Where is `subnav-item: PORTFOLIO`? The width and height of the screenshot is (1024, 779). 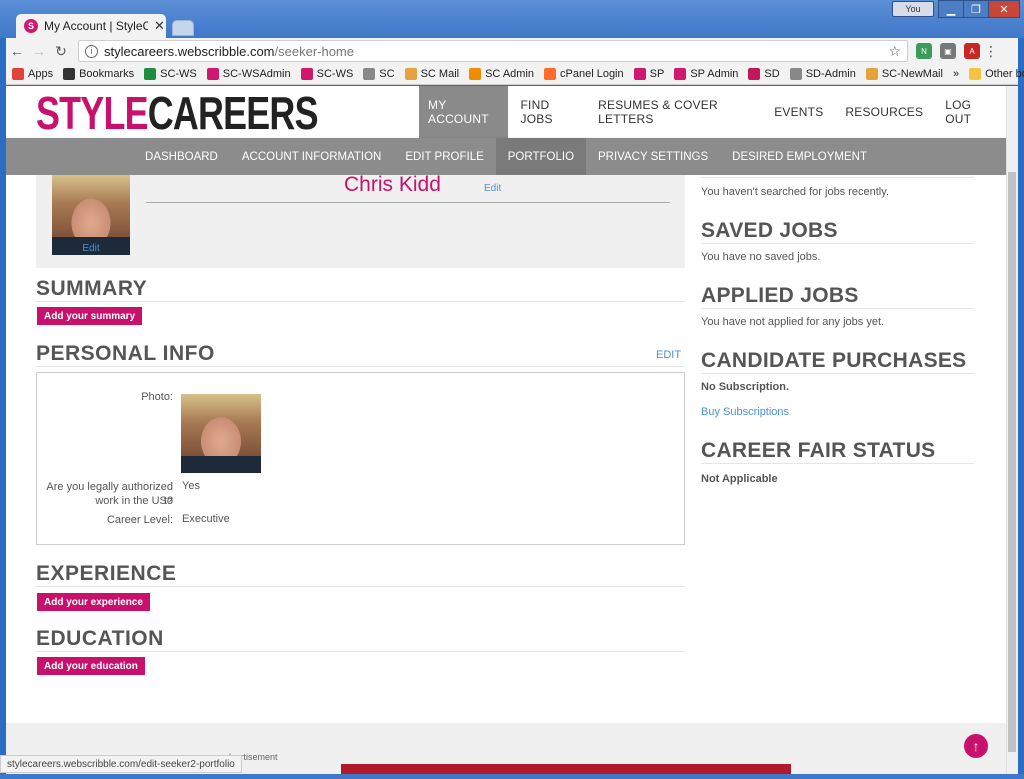
subnav-item: PORTFOLIO is located at coordinates (541, 156).